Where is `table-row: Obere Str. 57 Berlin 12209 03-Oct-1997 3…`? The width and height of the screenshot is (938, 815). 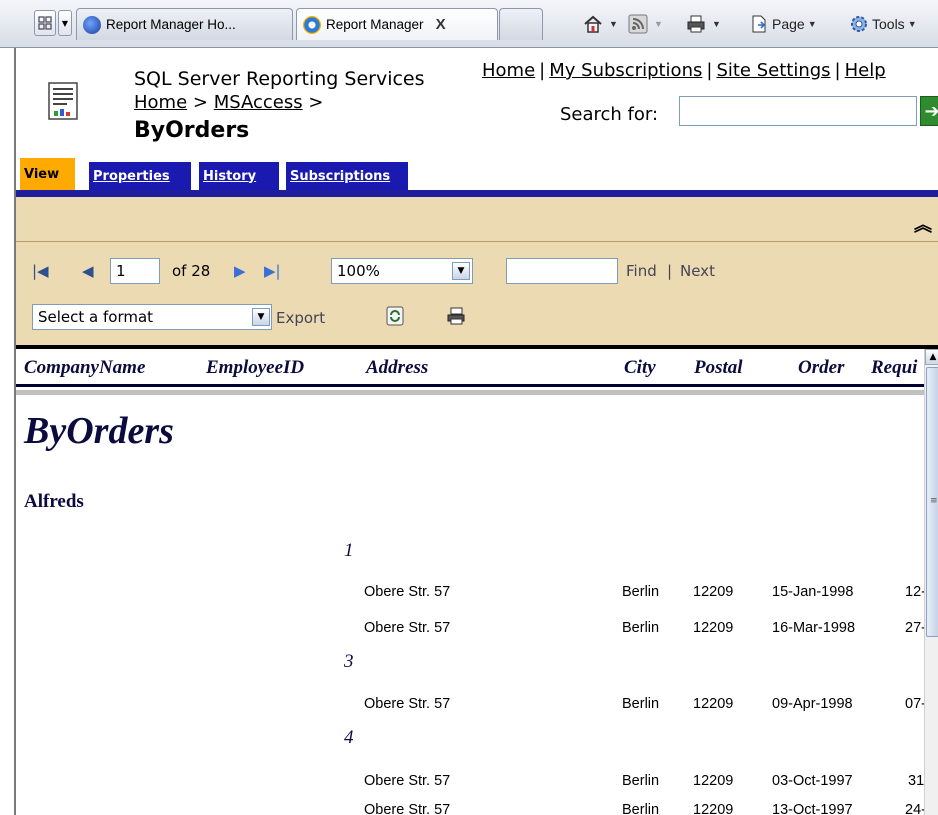 table-row: Obere Str. 57 Berlin 12209 03-Oct-1997 3… is located at coordinates (470, 783).